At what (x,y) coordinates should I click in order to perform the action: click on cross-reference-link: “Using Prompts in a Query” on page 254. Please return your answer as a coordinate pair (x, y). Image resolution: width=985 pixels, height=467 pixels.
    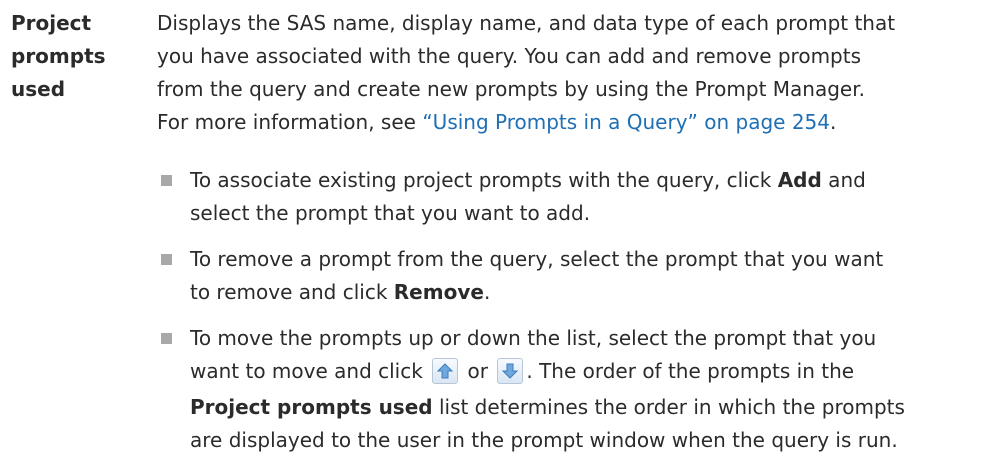
    Looking at the image, I should click on (626, 122).